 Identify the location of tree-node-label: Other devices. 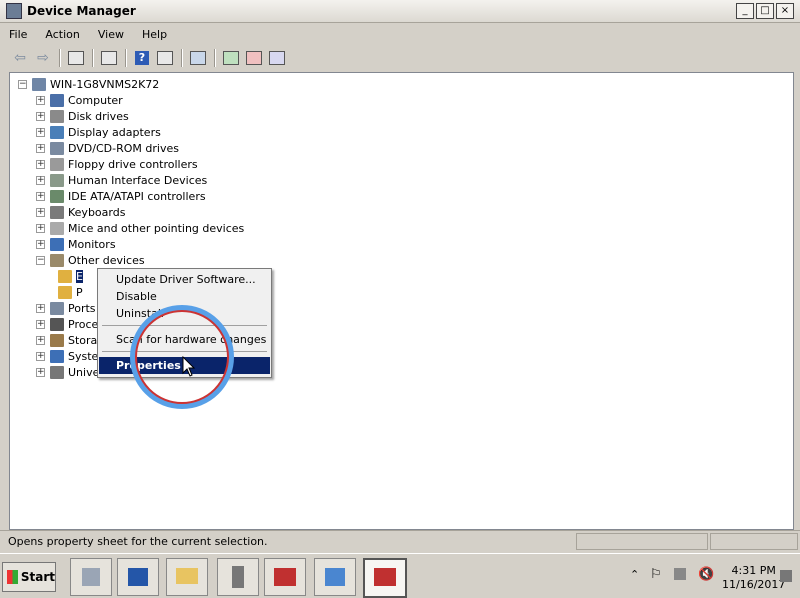
(106, 260).